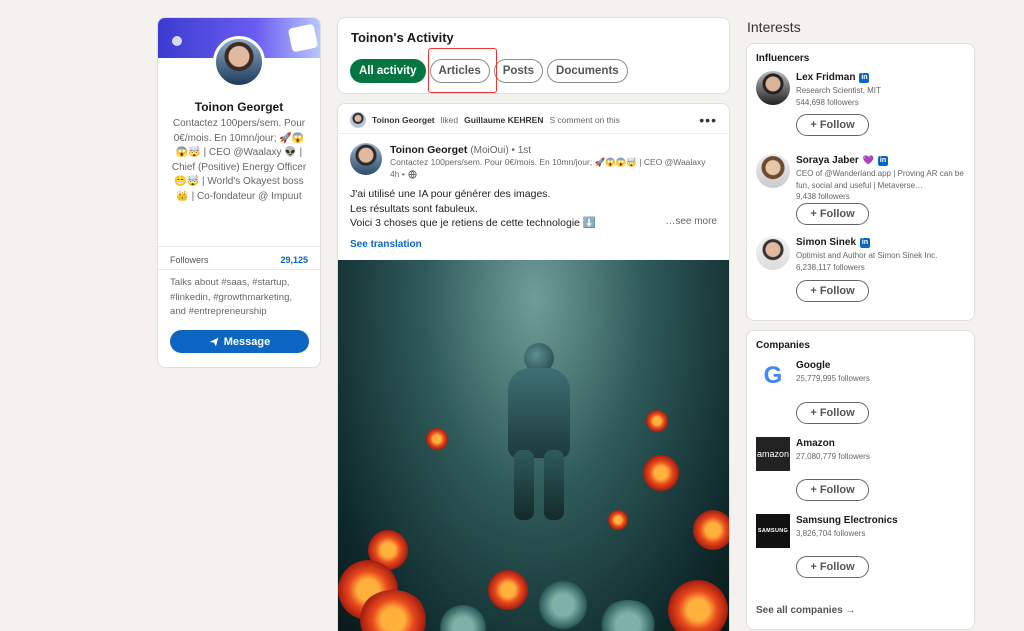 The width and height of the screenshot is (1024, 631). What do you see at coordinates (414, 208) in the screenshot?
I see `post-line-2: Les résultats sont fabuleux.` at bounding box center [414, 208].